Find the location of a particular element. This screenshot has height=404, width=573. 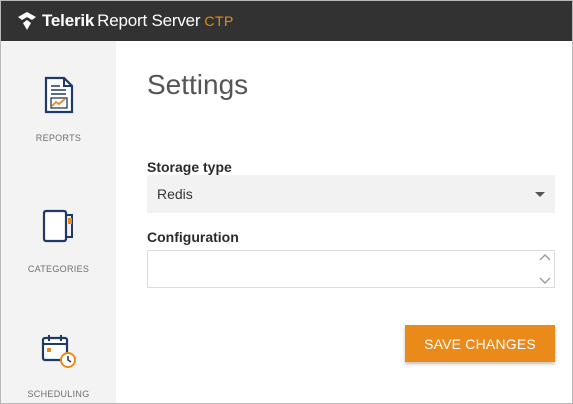

sidebar-item-categories: CATEGORIES is located at coordinates (58, 240).